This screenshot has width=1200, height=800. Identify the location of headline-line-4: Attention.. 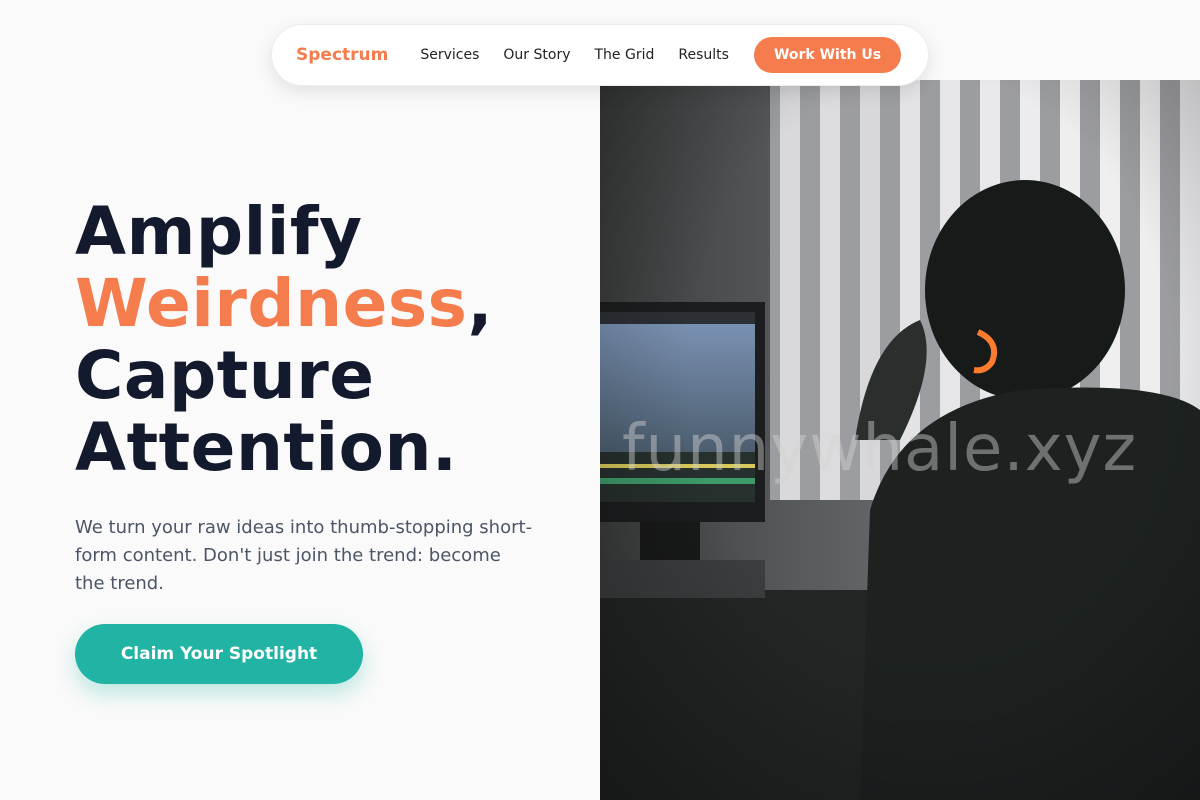
(266, 447).